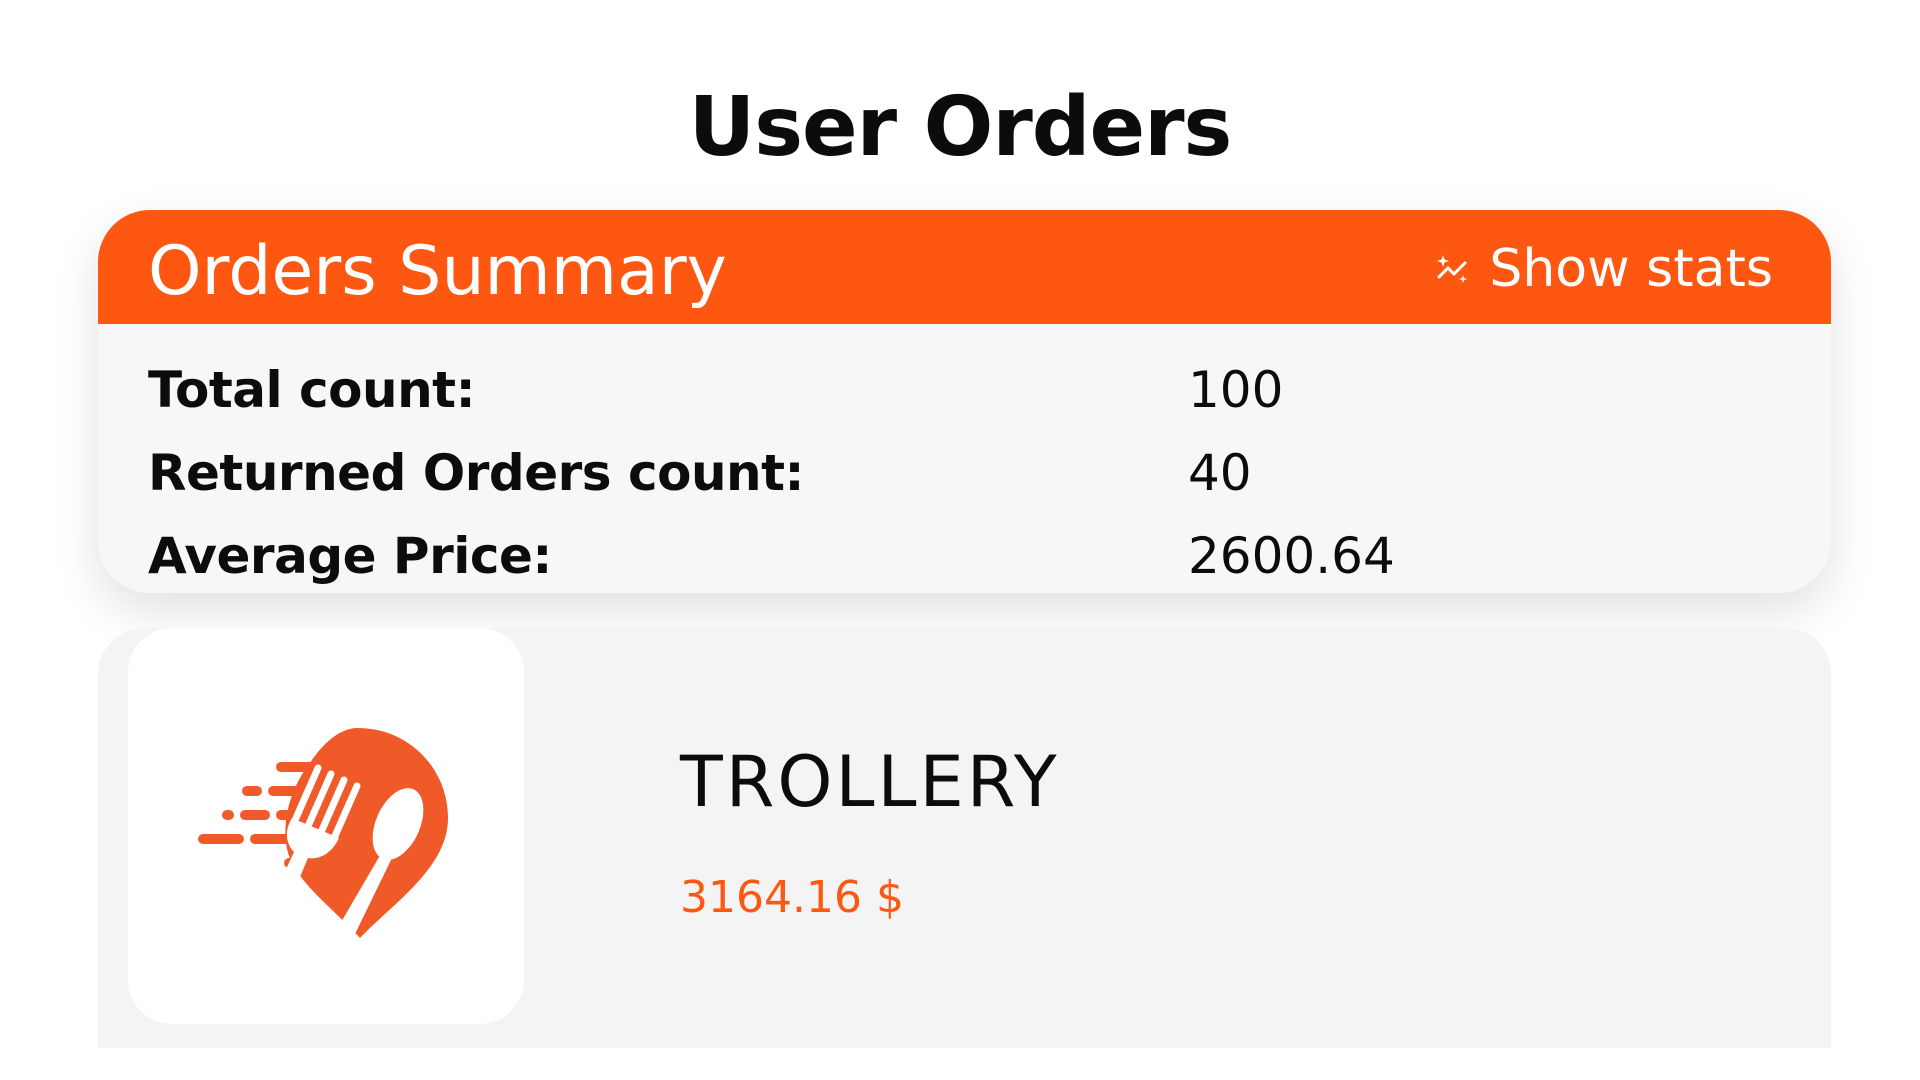  I want to click on show-stats-button: Show stats, so click(1604, 269).